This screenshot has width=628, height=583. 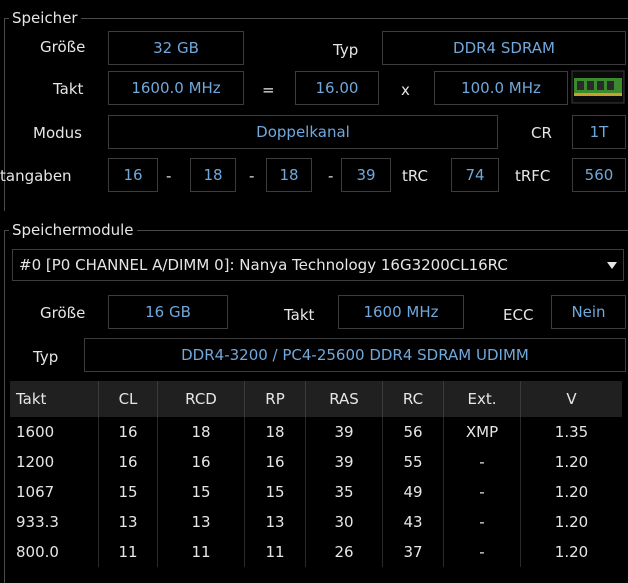 What do you see at coordinates (588, 312) in the screenshot?
I see `ecc-value: Nein` at bounding box center [588, 312].